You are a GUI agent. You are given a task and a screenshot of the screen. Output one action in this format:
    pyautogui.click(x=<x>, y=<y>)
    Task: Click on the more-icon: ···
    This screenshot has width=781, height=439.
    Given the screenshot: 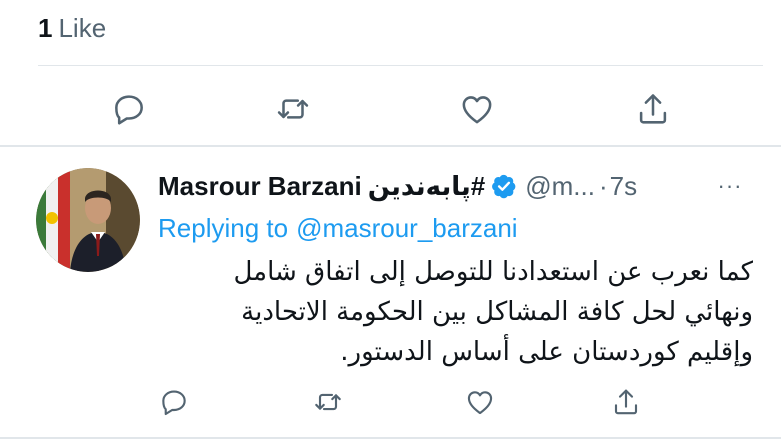 What is the action you would take?
    pyautogui.click(x=730, y=185)
    